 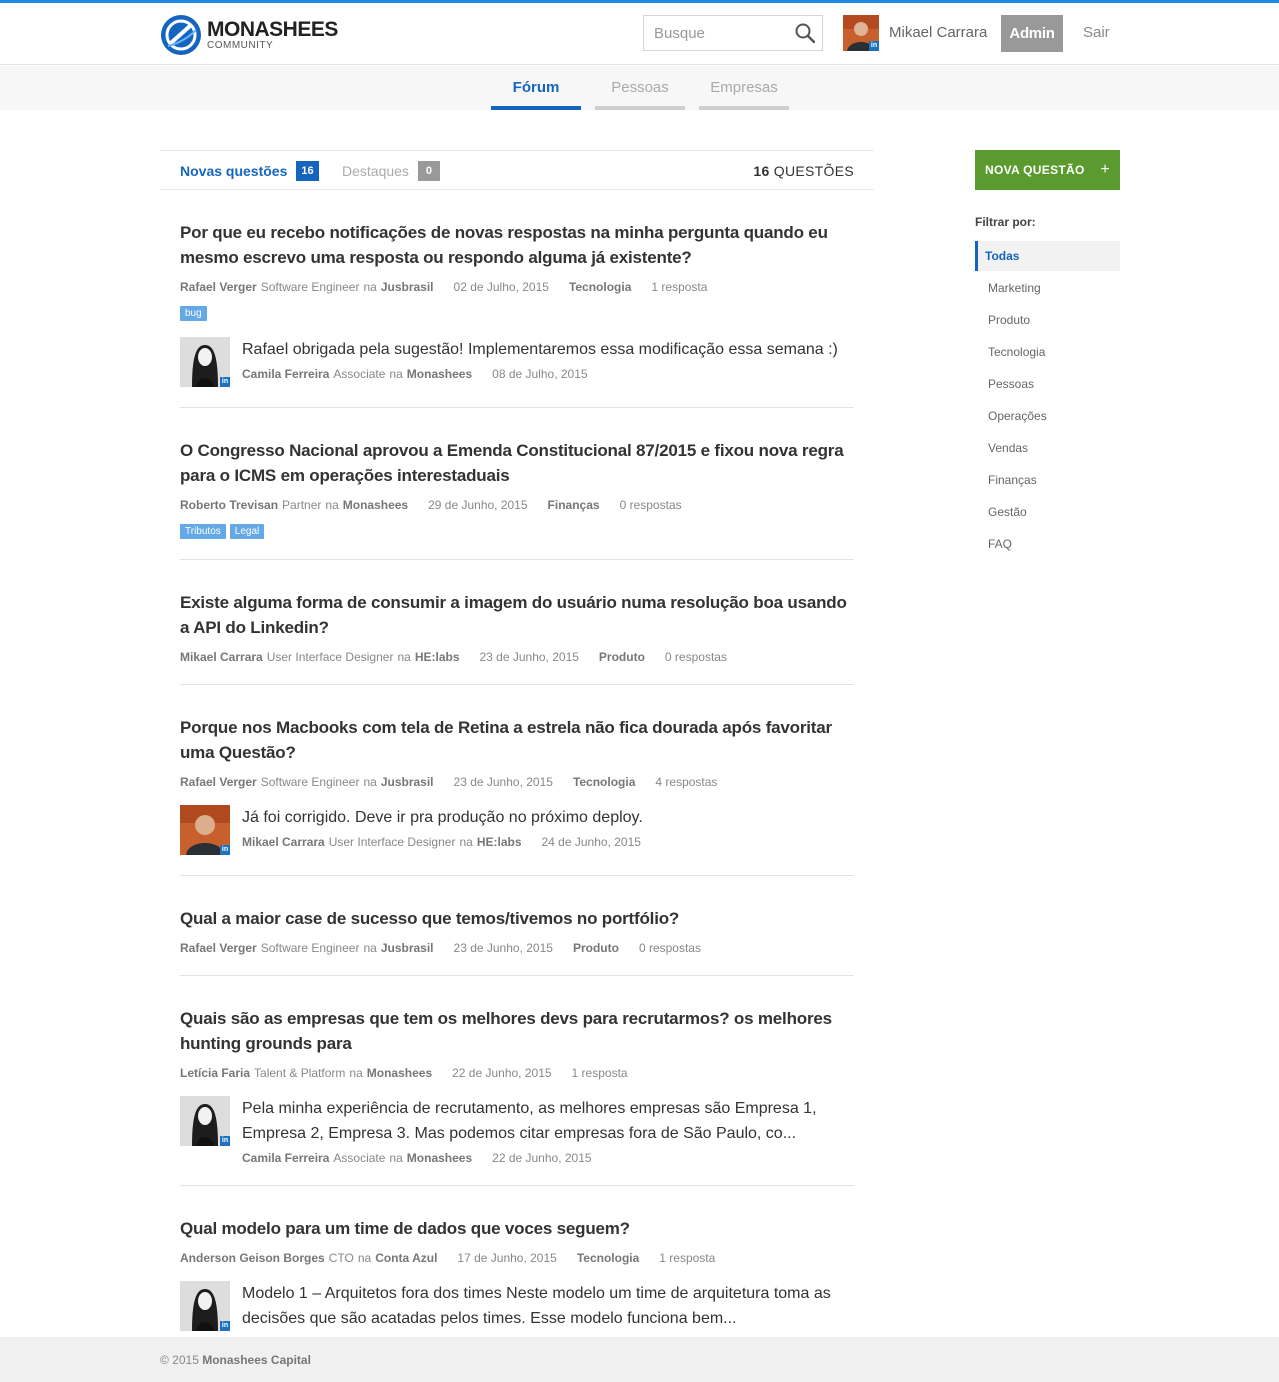 I want to click on footer-copyright: © 2015 Monashees Capital, so click(x=235, y=1360).